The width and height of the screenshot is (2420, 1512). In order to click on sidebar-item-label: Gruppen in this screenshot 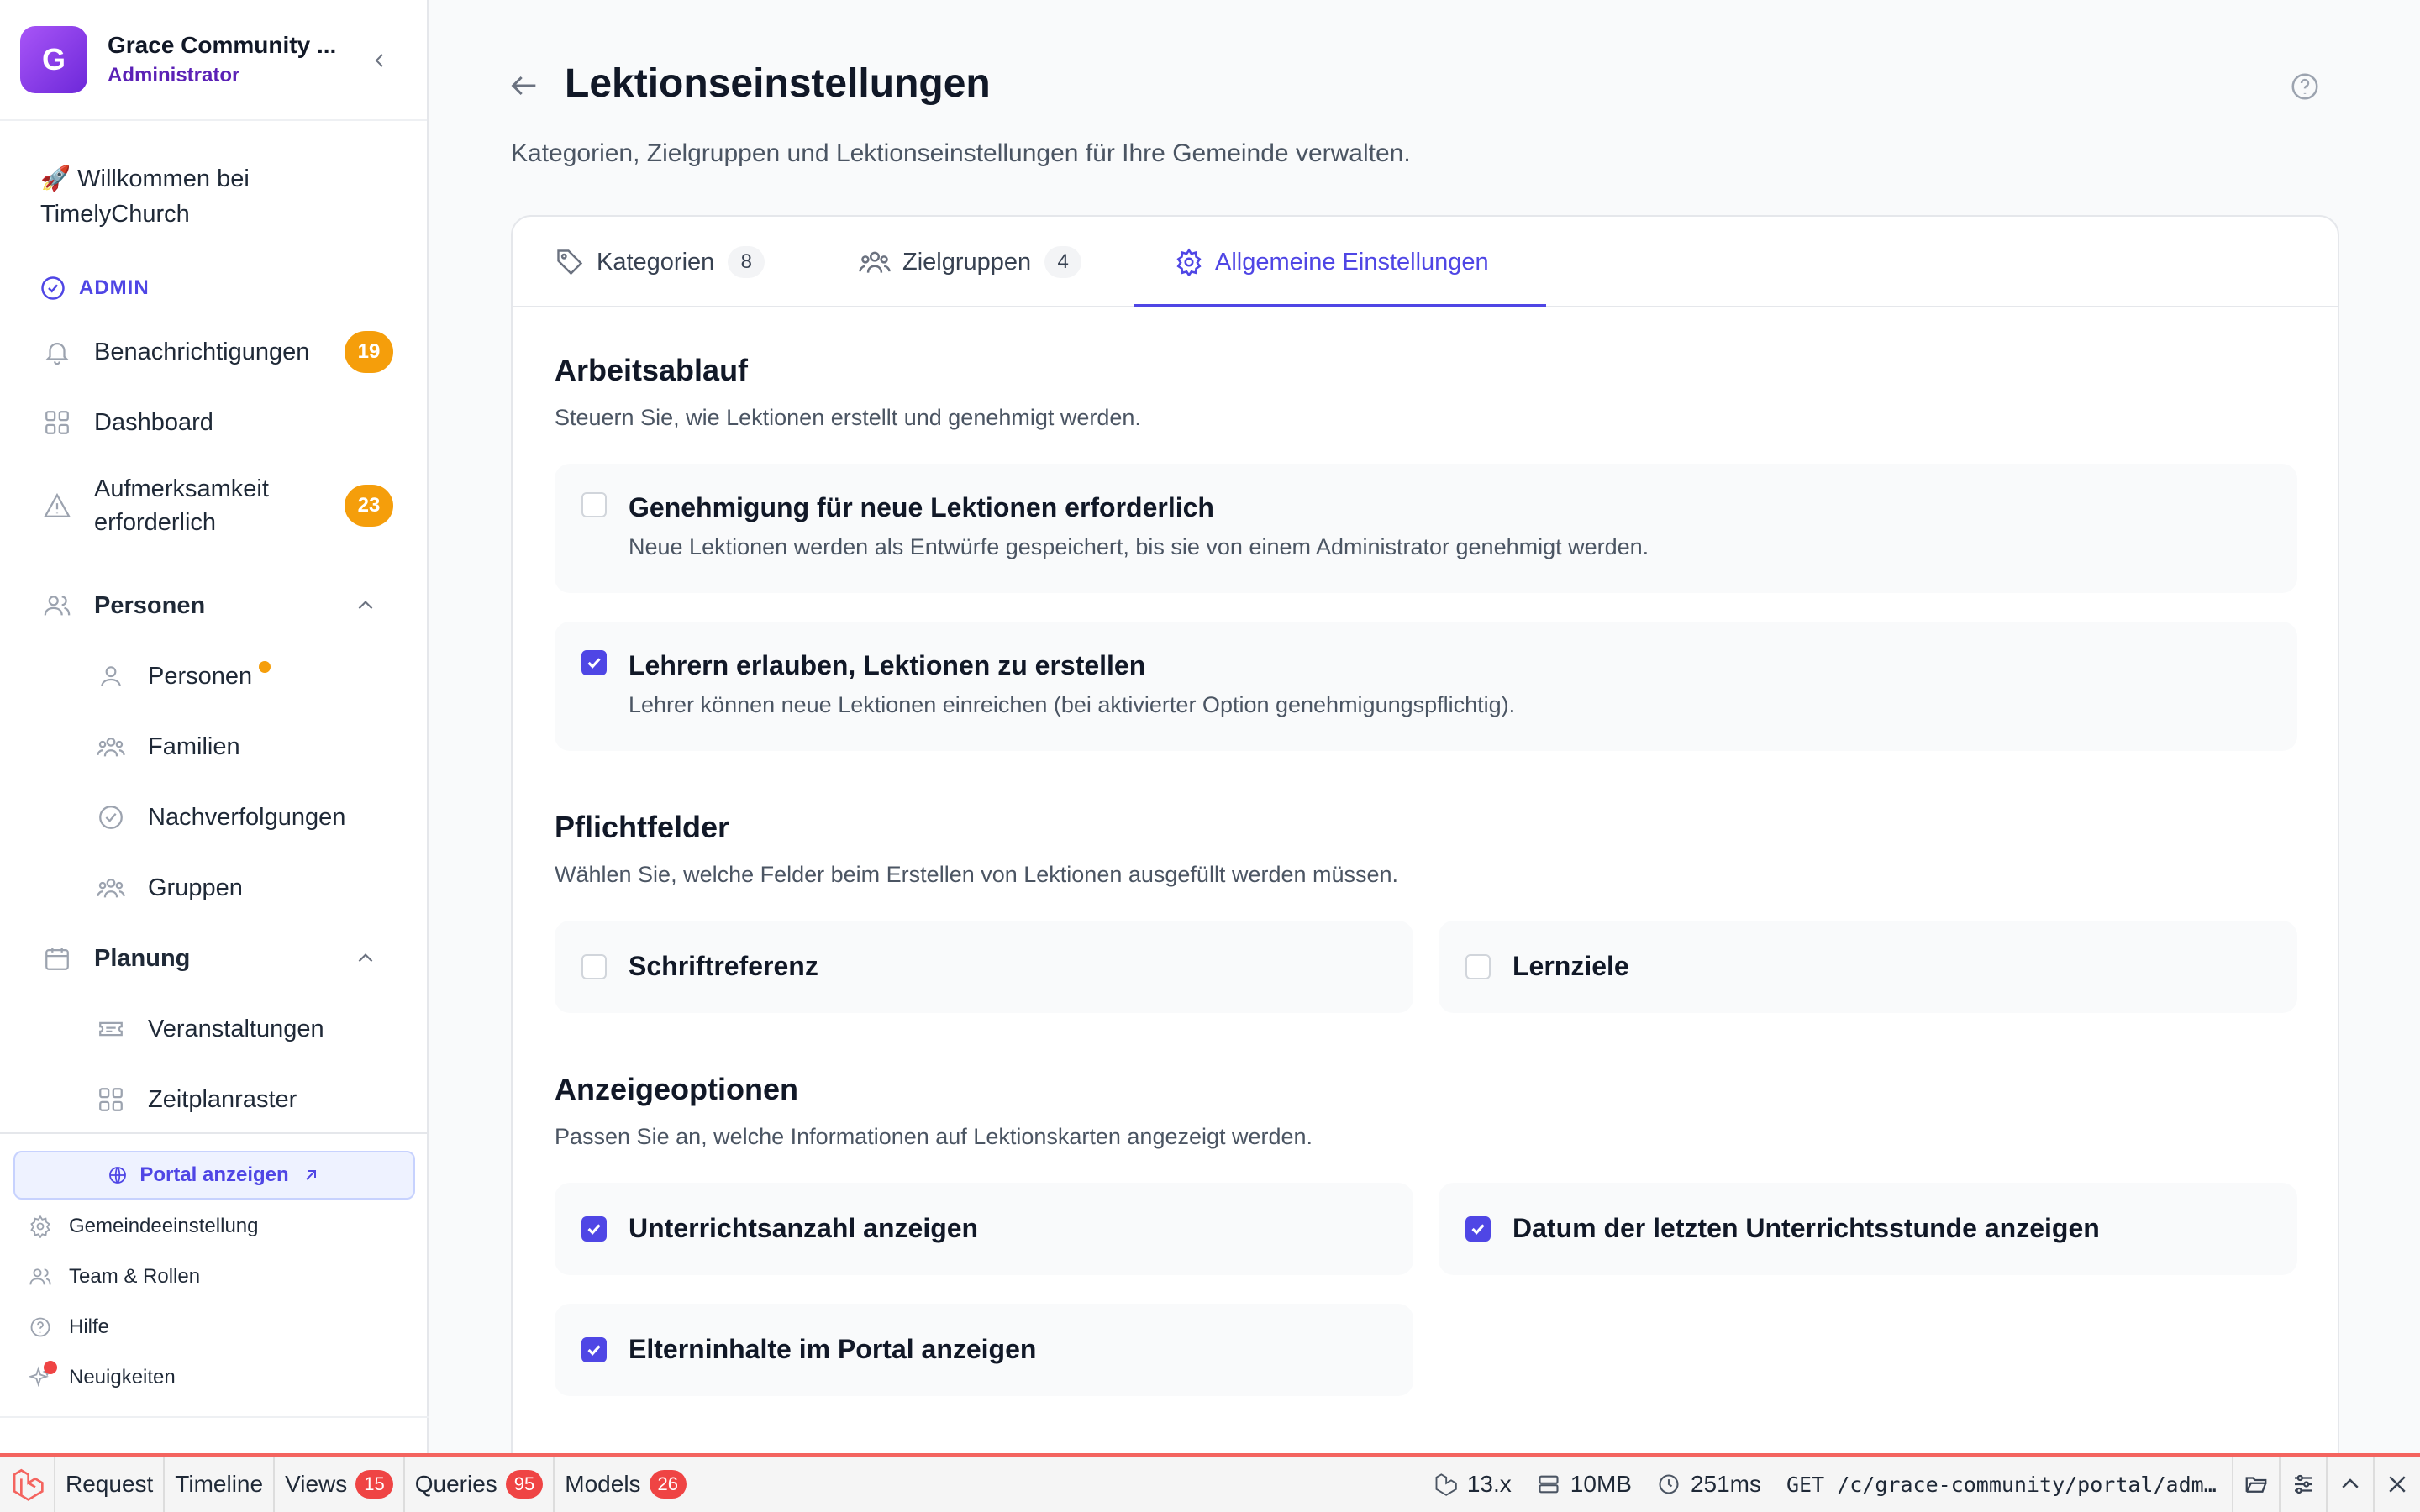, I will do `click(195, 887)`.